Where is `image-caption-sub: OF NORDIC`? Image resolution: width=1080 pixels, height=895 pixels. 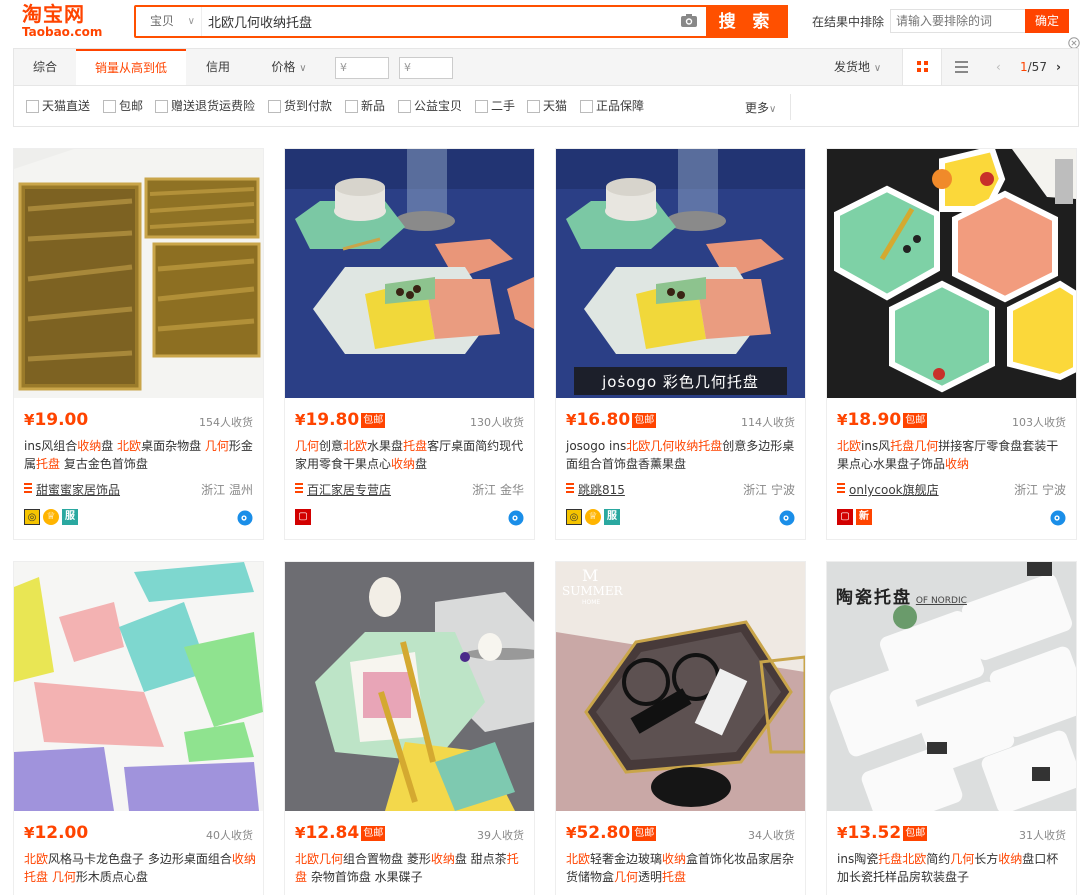
image-caption-sub: OF NORDIC is located at coordinates (941, 601).